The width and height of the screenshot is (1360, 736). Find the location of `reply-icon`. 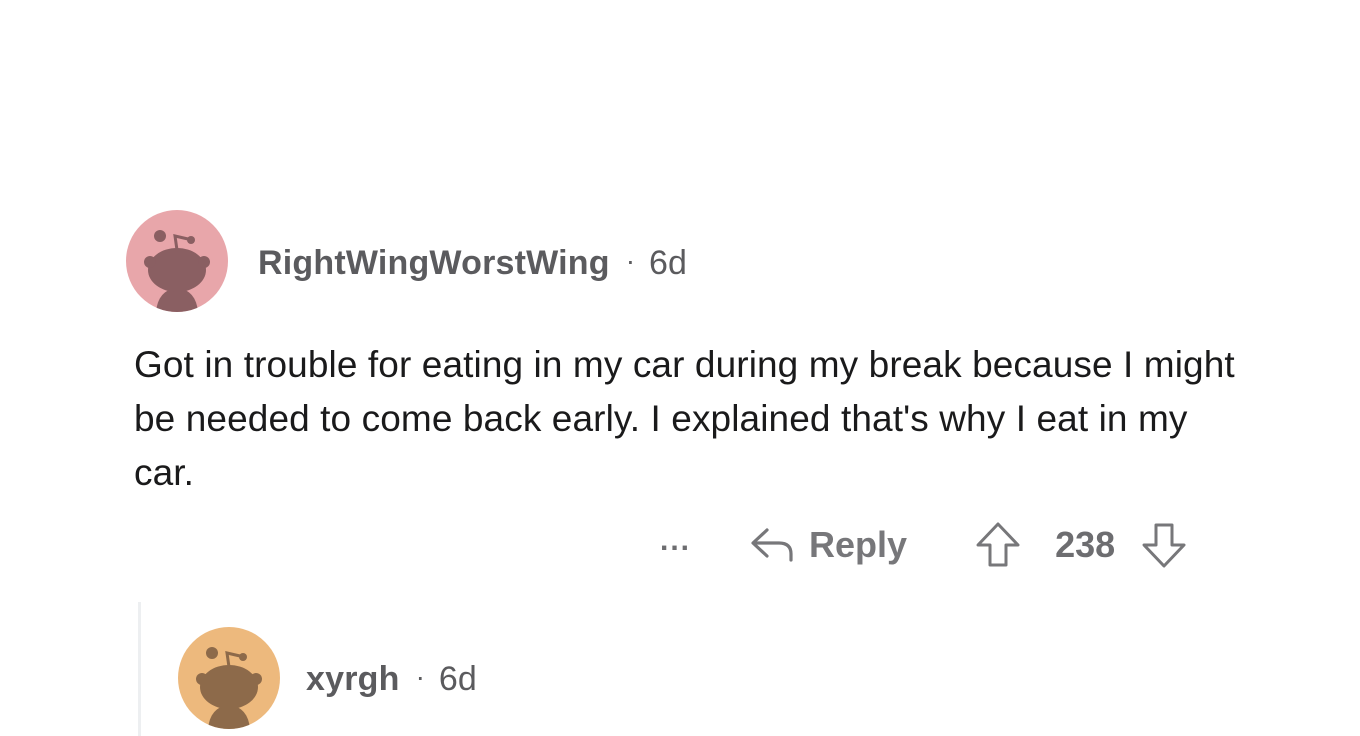

reply-icon is located at coordinates (772, 545).